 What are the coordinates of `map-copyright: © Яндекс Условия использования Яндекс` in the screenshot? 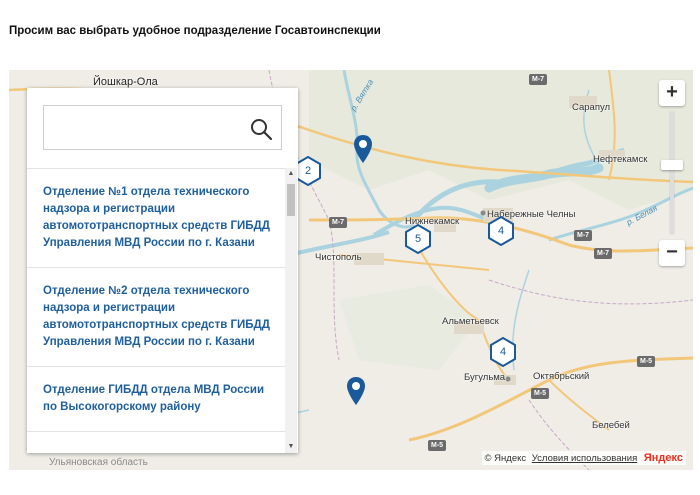 It's located at (583, 458).